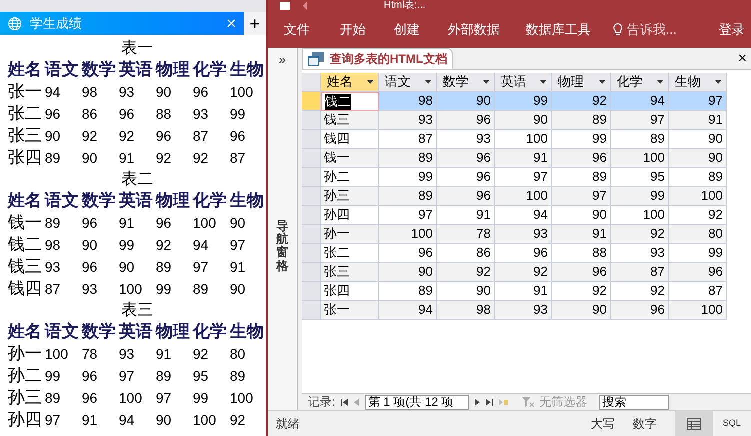 This screenshot has height=436, width=751. What do you see at coordinates (297, 30) in the screenshot?
I see `ribbon-tab: 文件` at bounding box center [297, 30].